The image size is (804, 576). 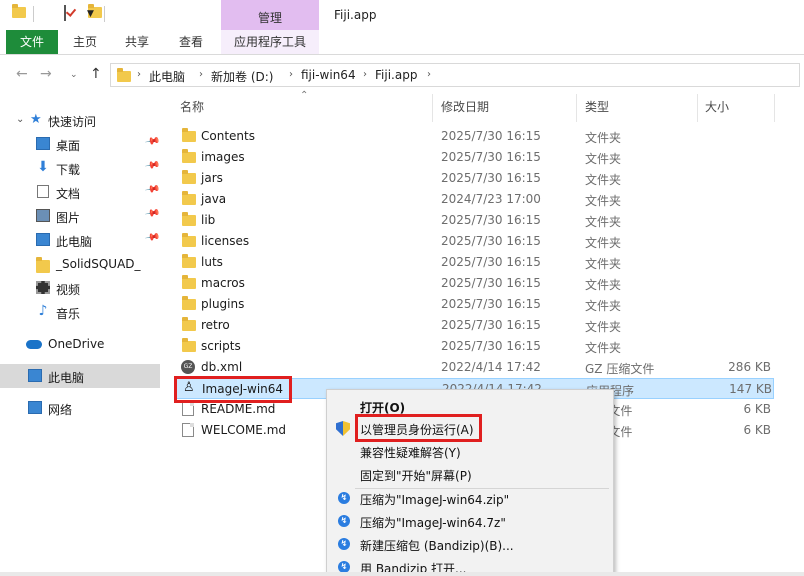 I want to click on sidebar-item-this-pc-pinned: 此电脑 📌, so click(x=80, y=240).